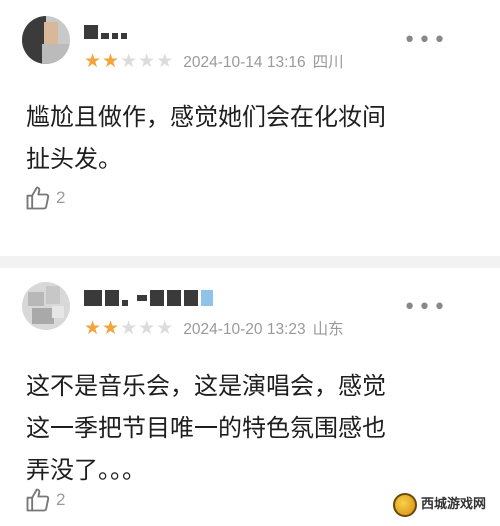 The image size is (500, 526). Describe the element at coordinates (86, 470) in the screenshot. I see `comment-line: 弄没了。。。` at that location.